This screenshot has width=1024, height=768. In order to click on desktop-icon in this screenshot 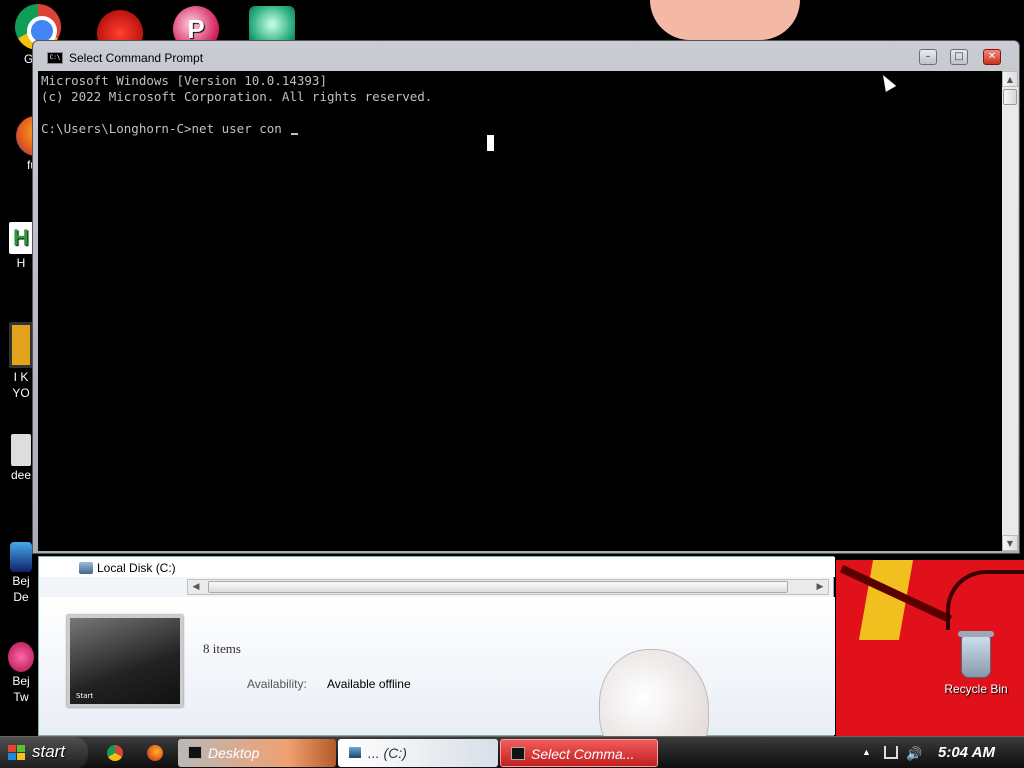, I will do `click(195, 752)`.